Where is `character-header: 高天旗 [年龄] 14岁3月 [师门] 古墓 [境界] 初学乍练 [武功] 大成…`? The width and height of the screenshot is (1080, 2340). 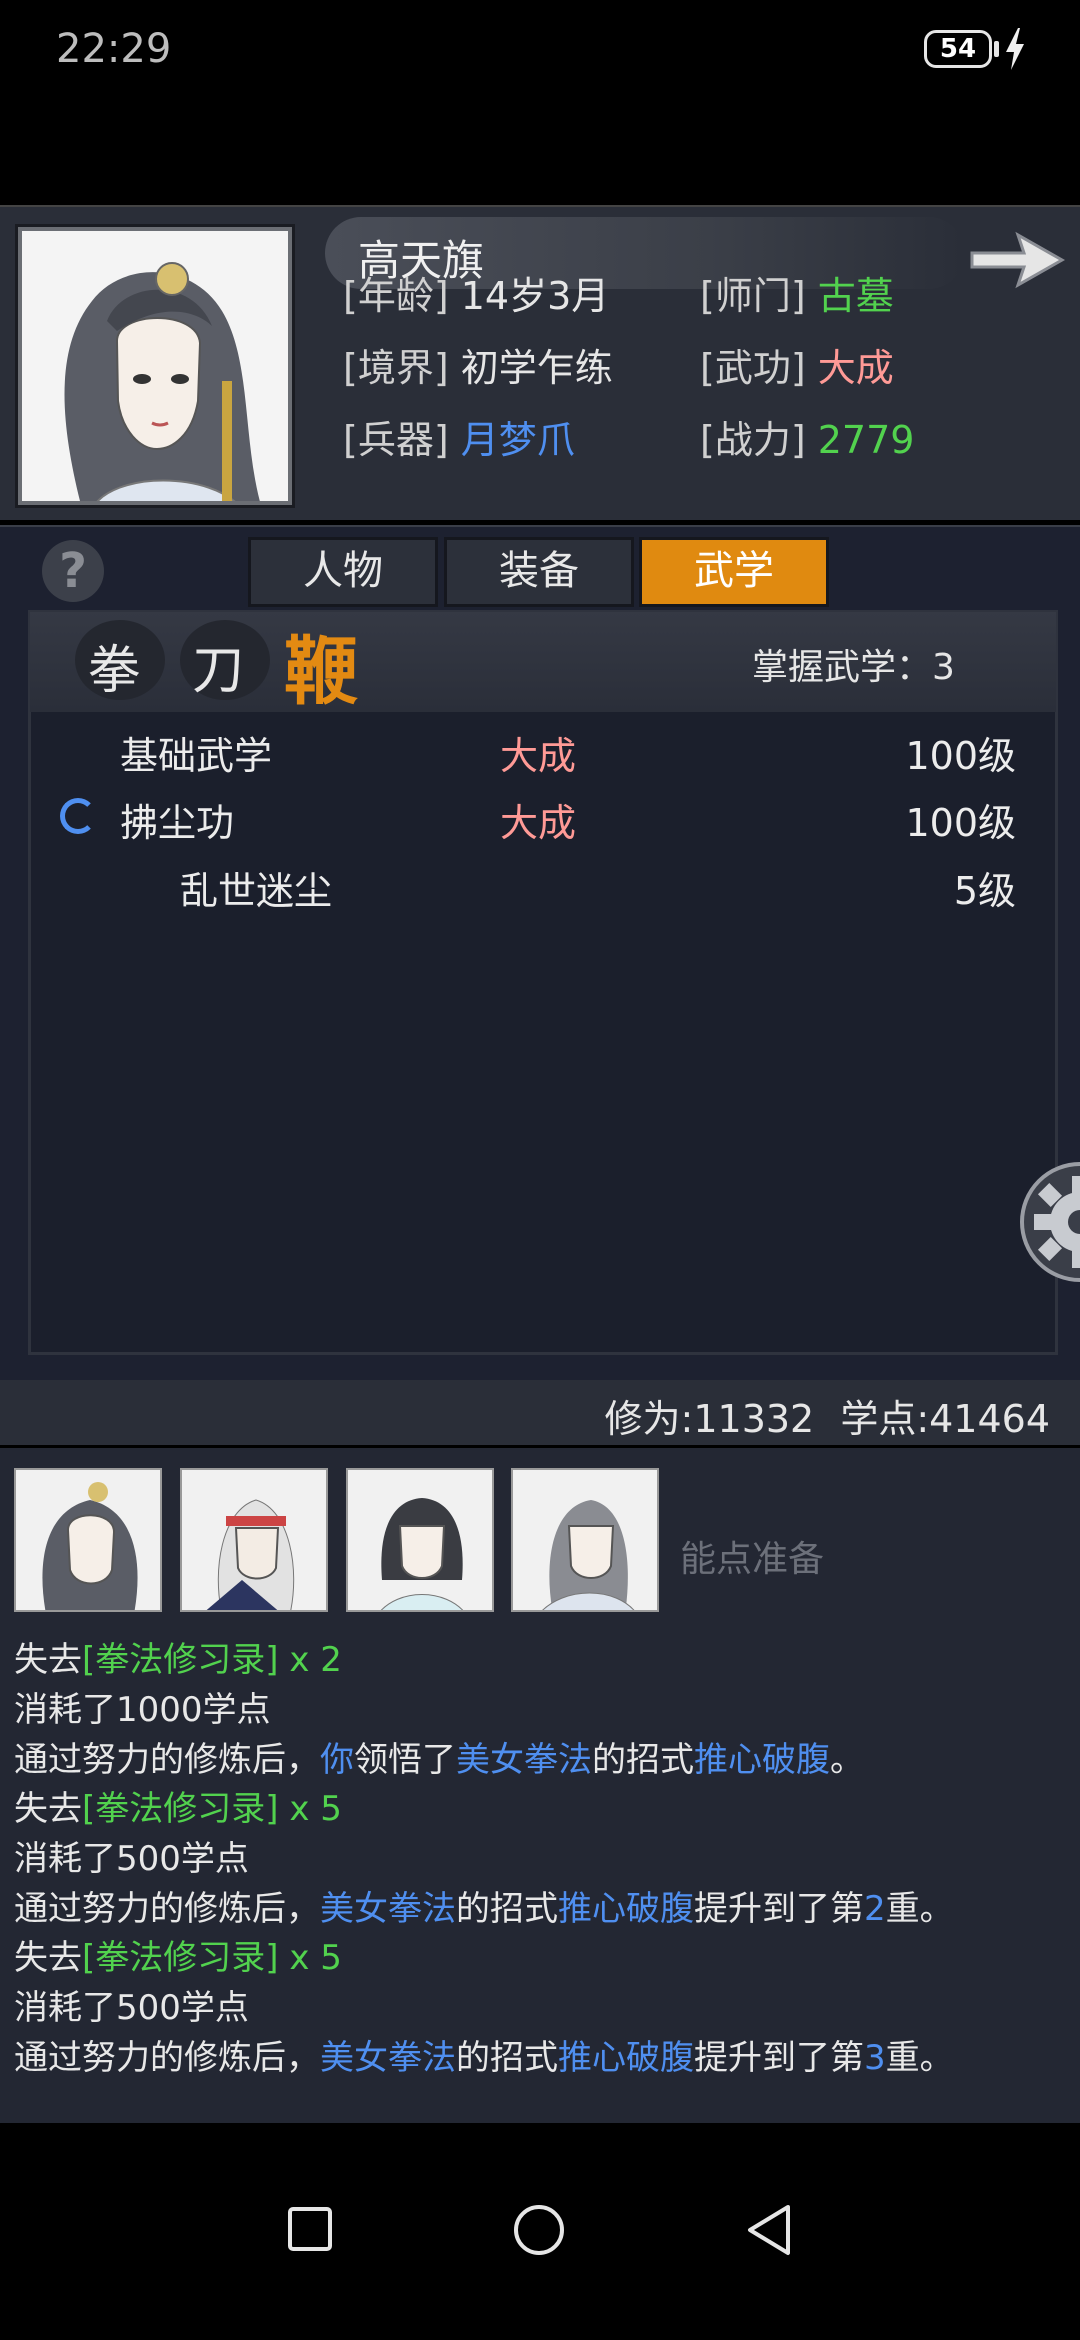 character-header: 高天旗 [年龄] 14岁3月 [师门] 古墓 [境界] 初学乍练 [武功] 大成… is located at coordinates (540, 362).